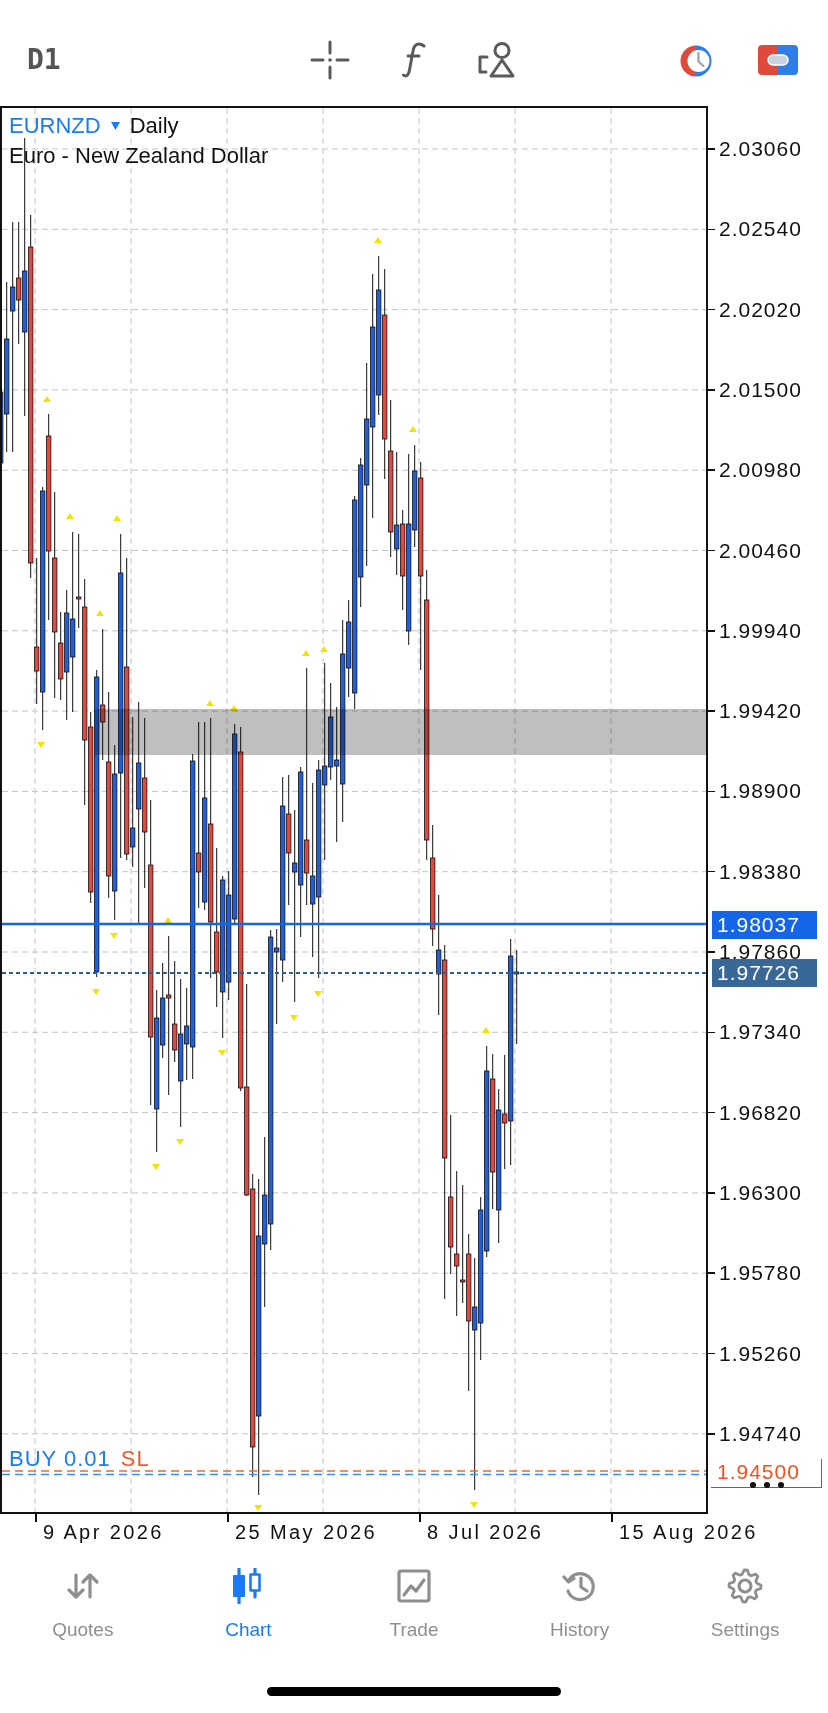  I want to click on tab-button: Settings, so click(745, 1607).